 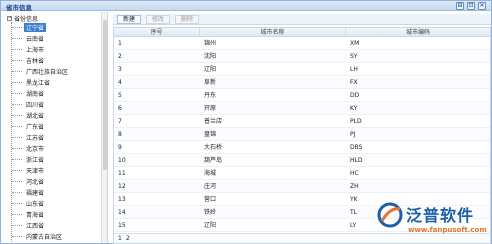 I want to click on tree-item: 辽宁省, so click(x=29, y=27).